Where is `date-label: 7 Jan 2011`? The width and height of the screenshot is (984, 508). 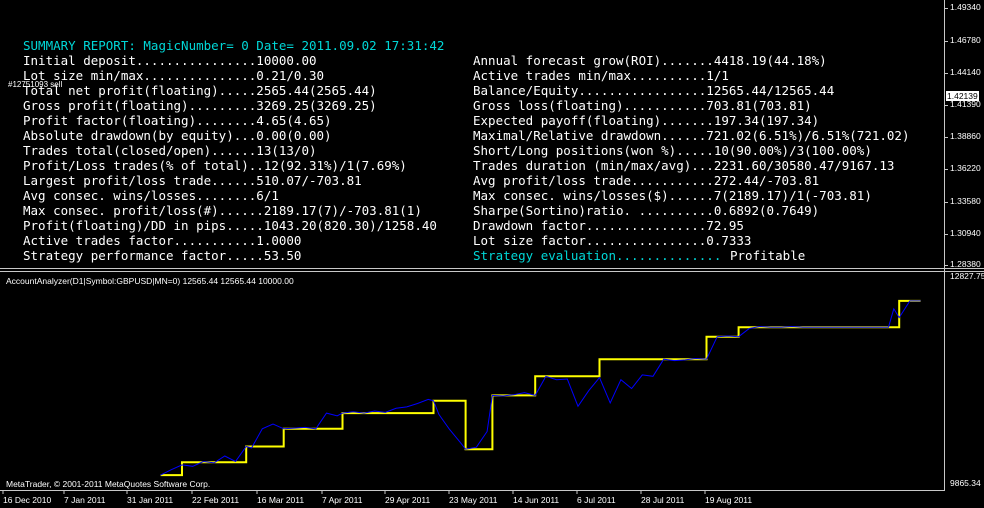 date-label: 7 Jan 2011 is located at coordinates (85, 500).